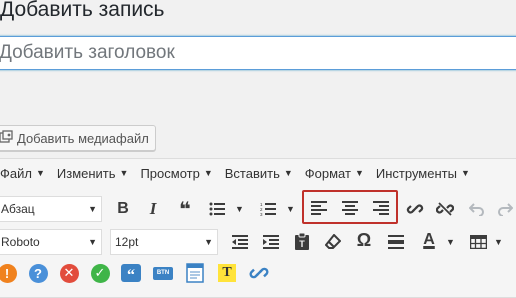  I want to click on page-title: Добавить запись, so click(82, 10).